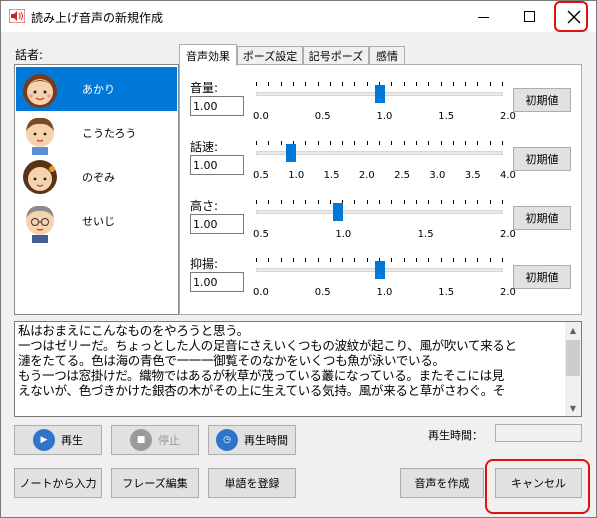 This screenshot has width=597, height=518. I want to click on scroll-down-icon: ▼, so click(573, 408).